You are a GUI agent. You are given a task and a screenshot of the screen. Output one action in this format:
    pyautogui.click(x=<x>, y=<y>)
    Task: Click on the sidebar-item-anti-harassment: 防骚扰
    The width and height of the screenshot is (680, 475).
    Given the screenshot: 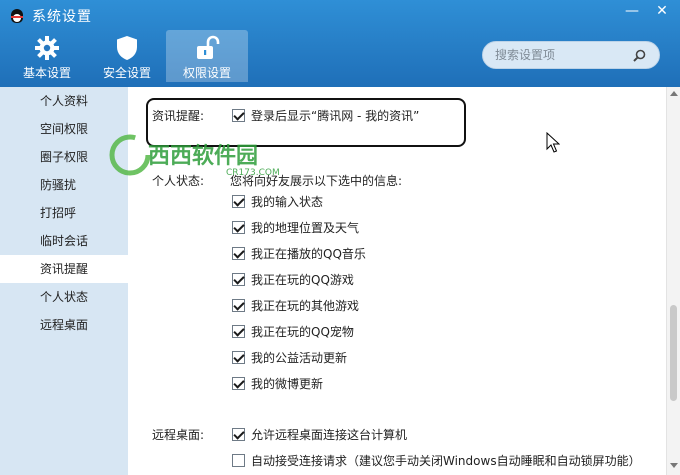 What is the action you would take?
    pyautogui.click(x=64, y=185)
    